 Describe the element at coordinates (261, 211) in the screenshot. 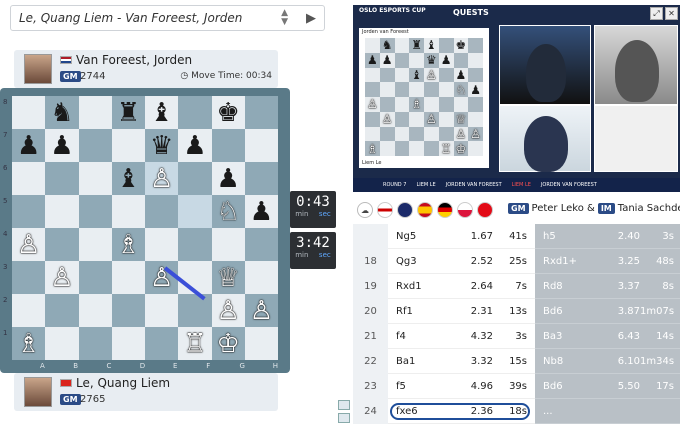

I see `square-h5: ♟` at that location.